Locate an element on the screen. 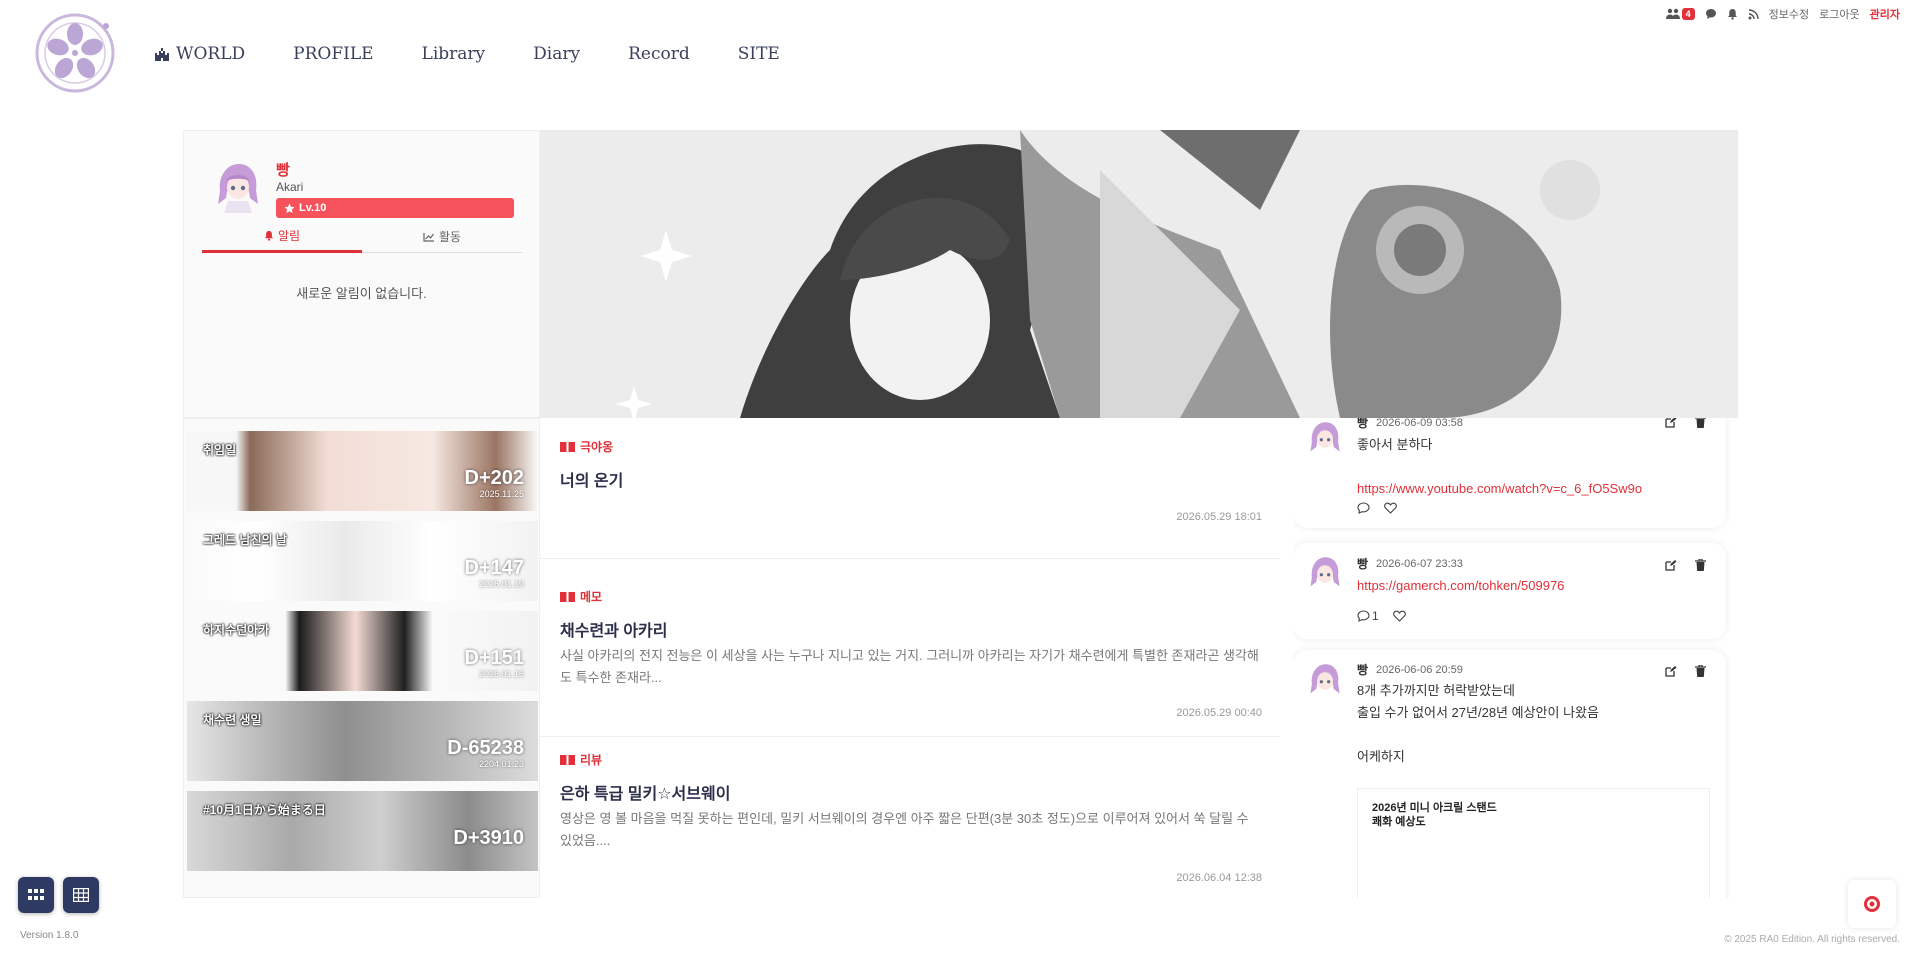 The image size is (1920, 953). target-icon is located at coordinates (1872, 904).